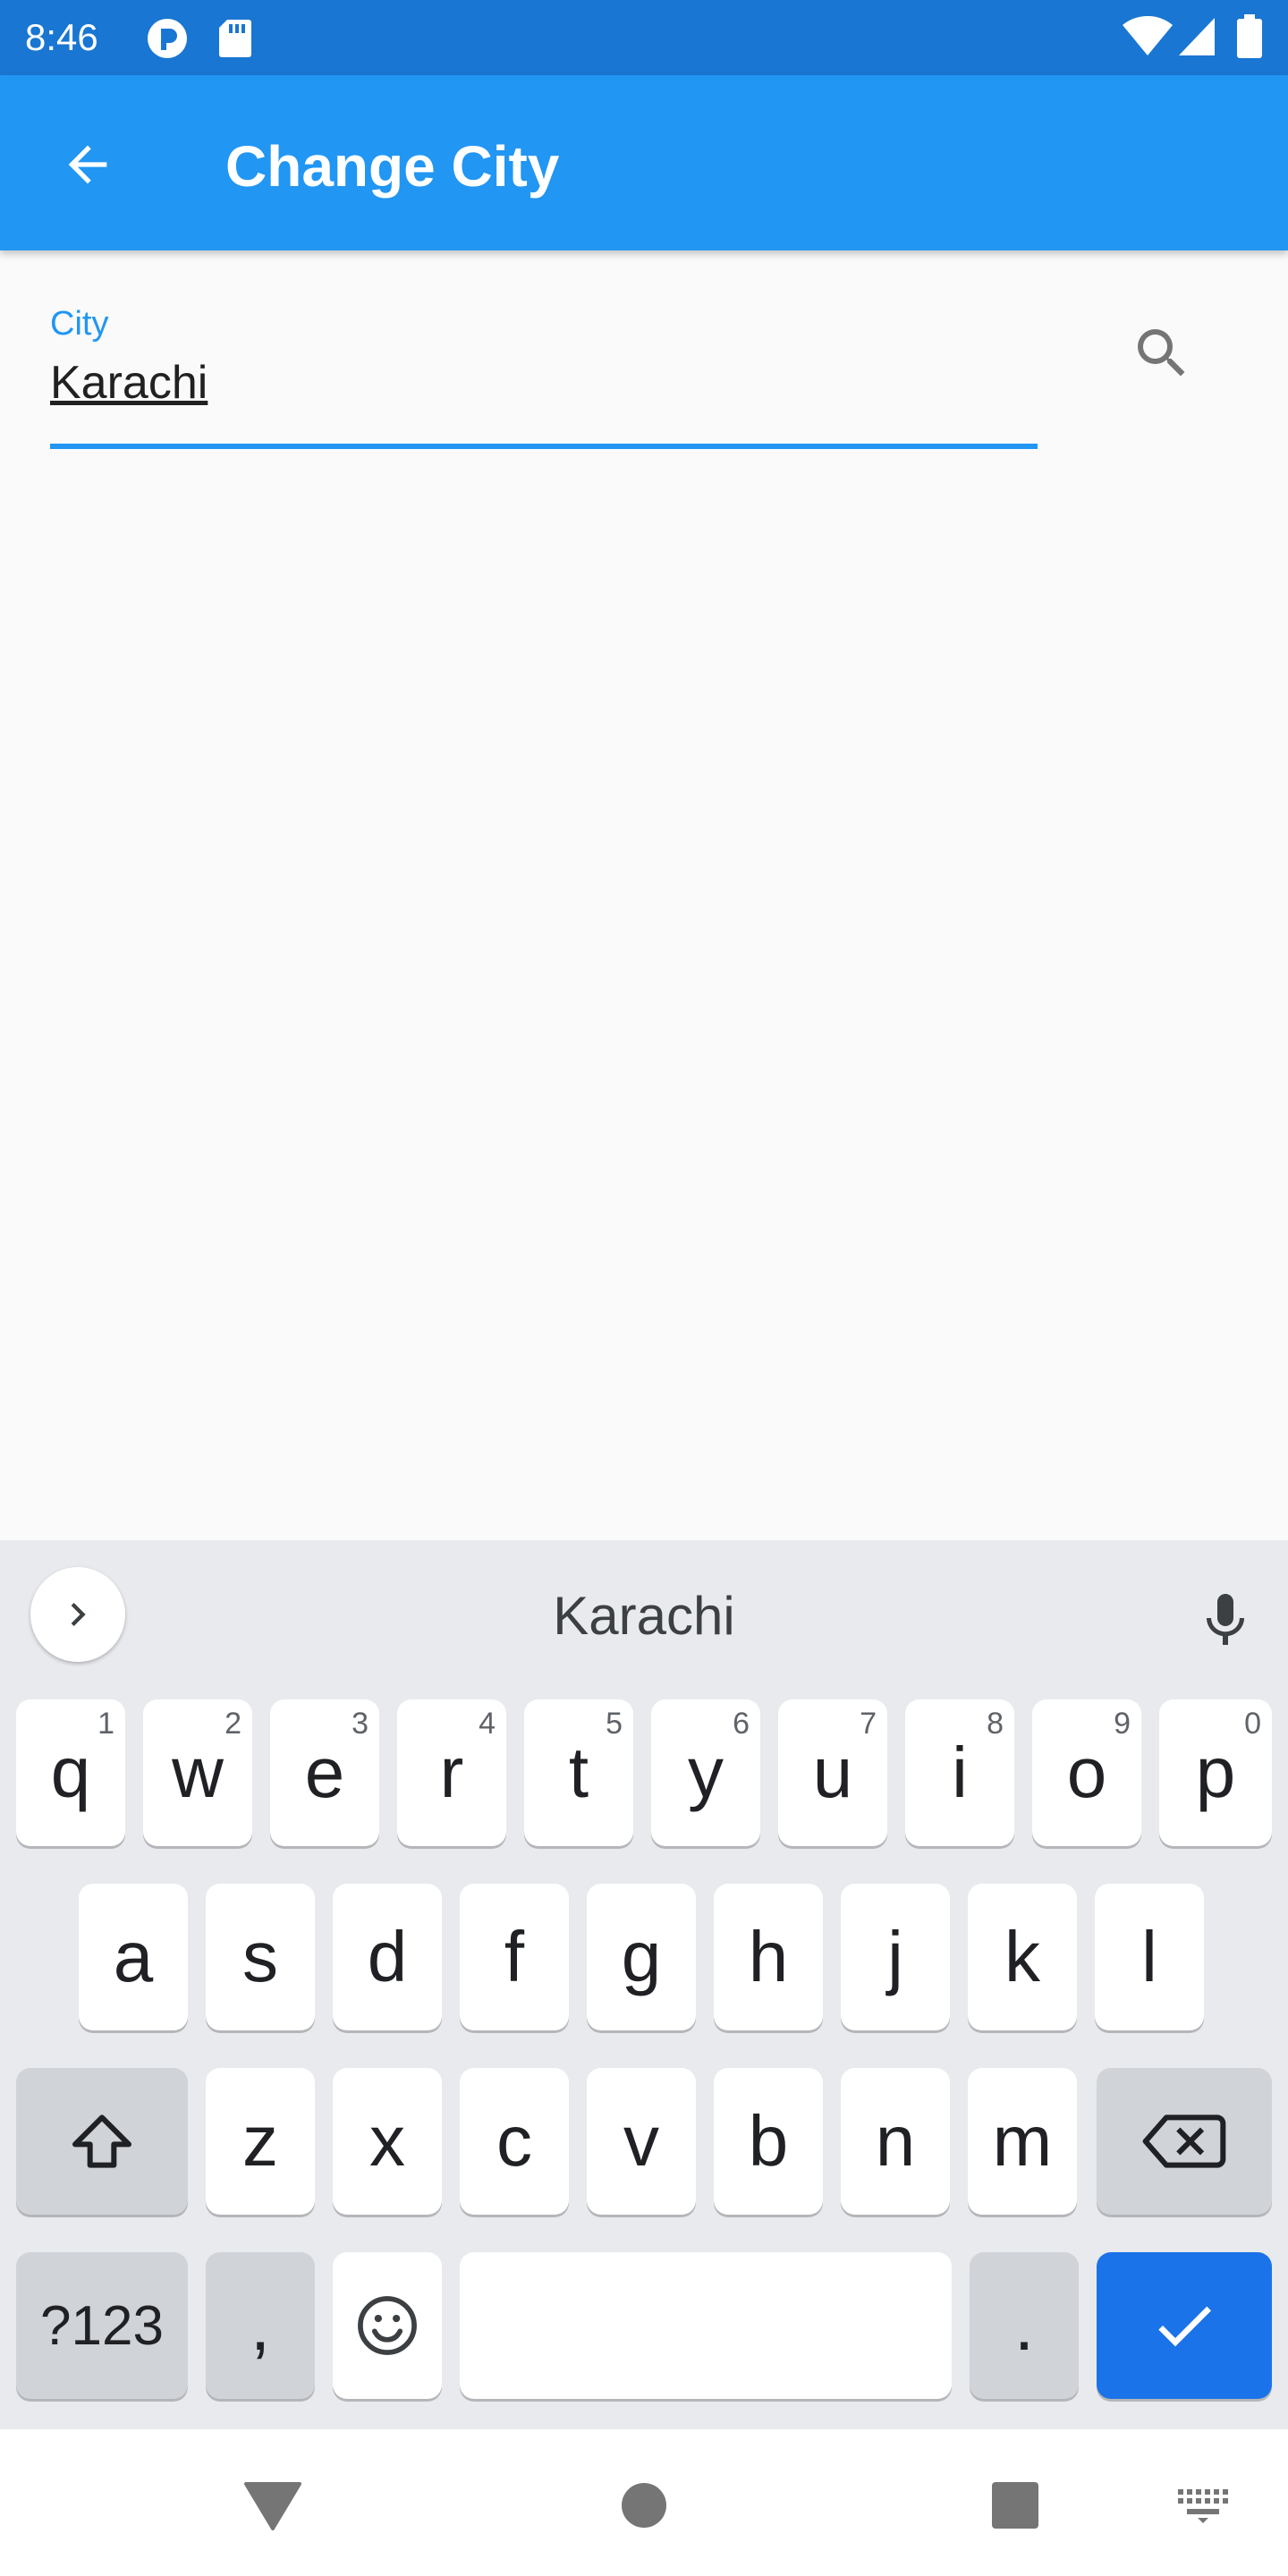 The height and width of the screenshot is (2576, 1288). I want to click on key-label: h, so click(768, 1956).